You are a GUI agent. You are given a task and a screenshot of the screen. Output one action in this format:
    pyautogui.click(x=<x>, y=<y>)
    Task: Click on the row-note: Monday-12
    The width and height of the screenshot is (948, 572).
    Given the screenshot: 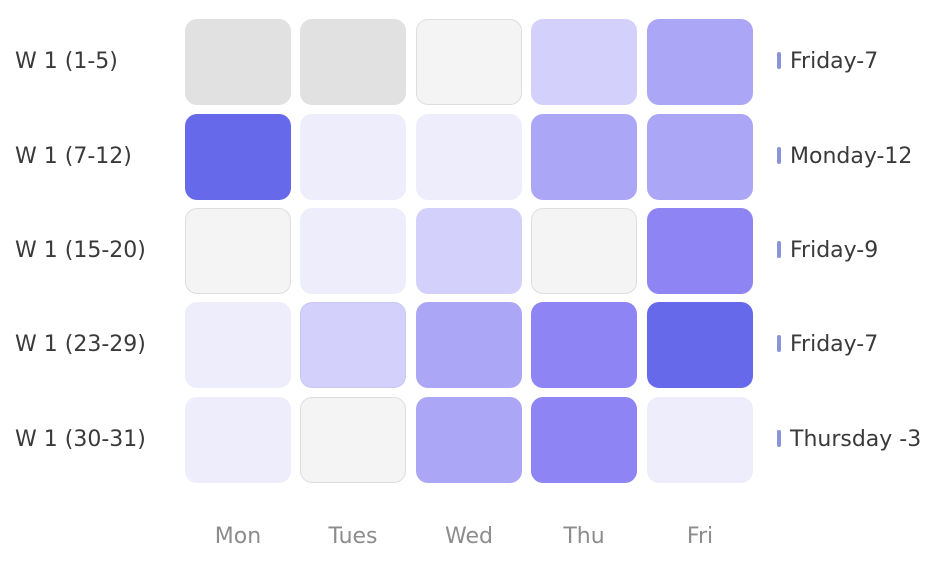 What is the action you would take?
    pyautogui.click(x=844, y=157)
    